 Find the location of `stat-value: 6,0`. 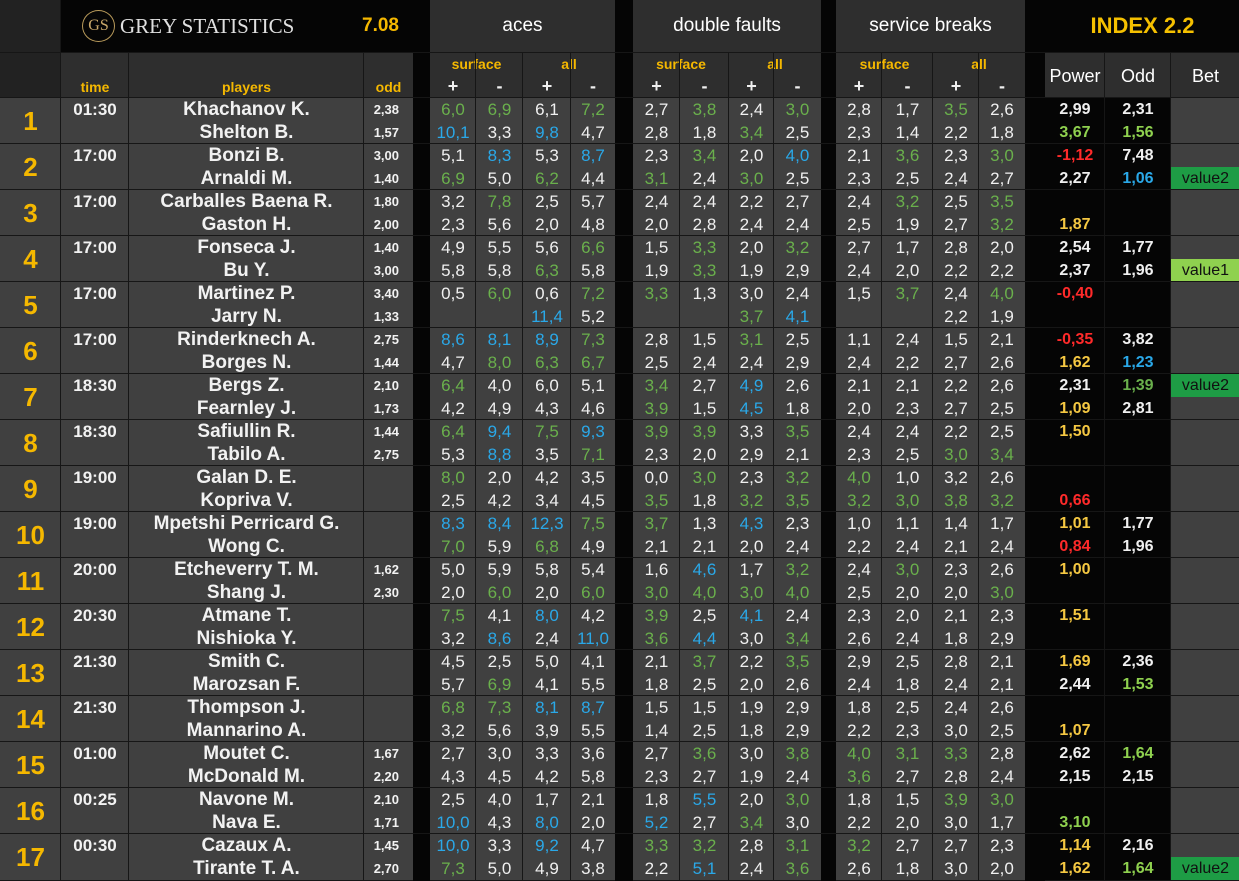

stat-value: 6,0 is located at coordinates (499, 592).